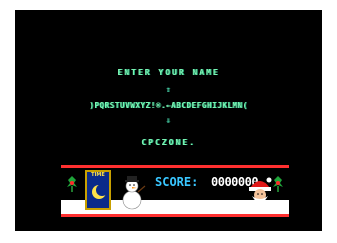 The width and height of the screenshot is (337, 243). I want to click on name-entry-field: CPCZONE., so click(168, 142).